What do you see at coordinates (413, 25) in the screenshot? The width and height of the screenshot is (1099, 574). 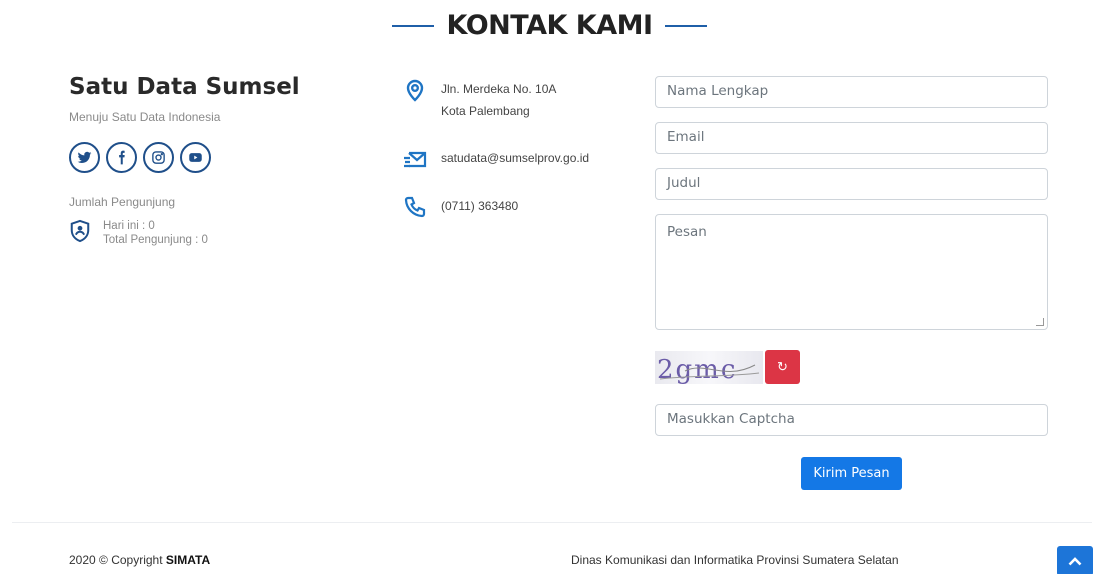 I see `title-divider-left` at bounding box center [413, 25].